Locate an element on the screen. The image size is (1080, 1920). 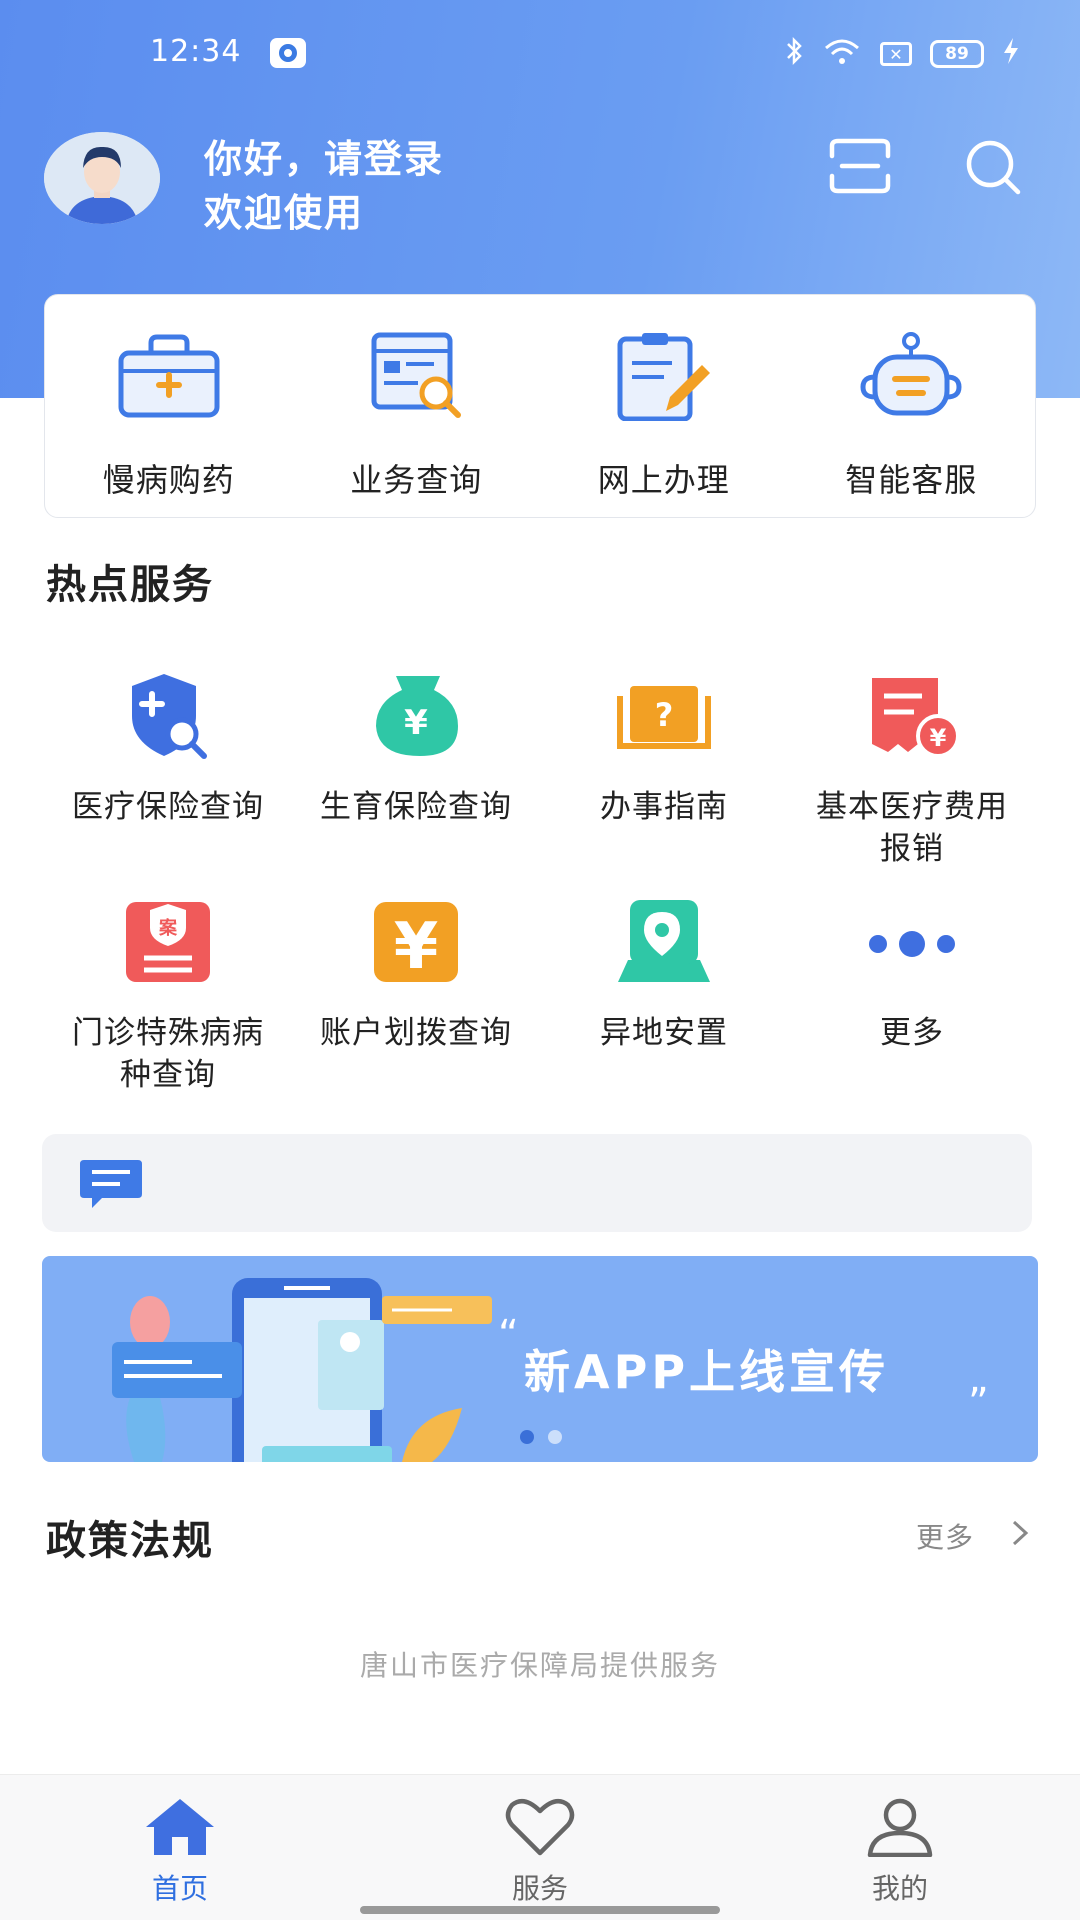
banner-dot-active is located at coordinates (527, 1437).